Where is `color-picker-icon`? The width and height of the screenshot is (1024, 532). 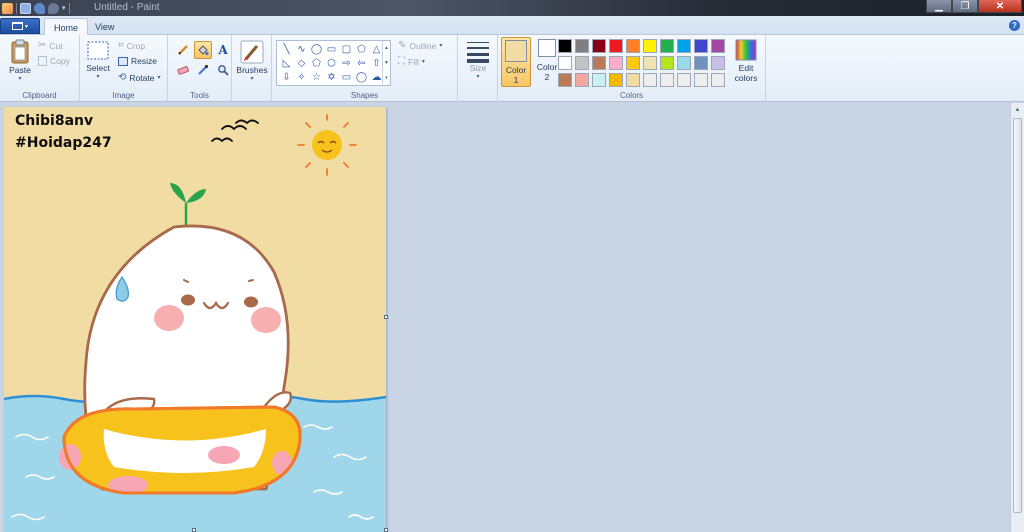 color-picker-icon is located at coordinates (203, 70).